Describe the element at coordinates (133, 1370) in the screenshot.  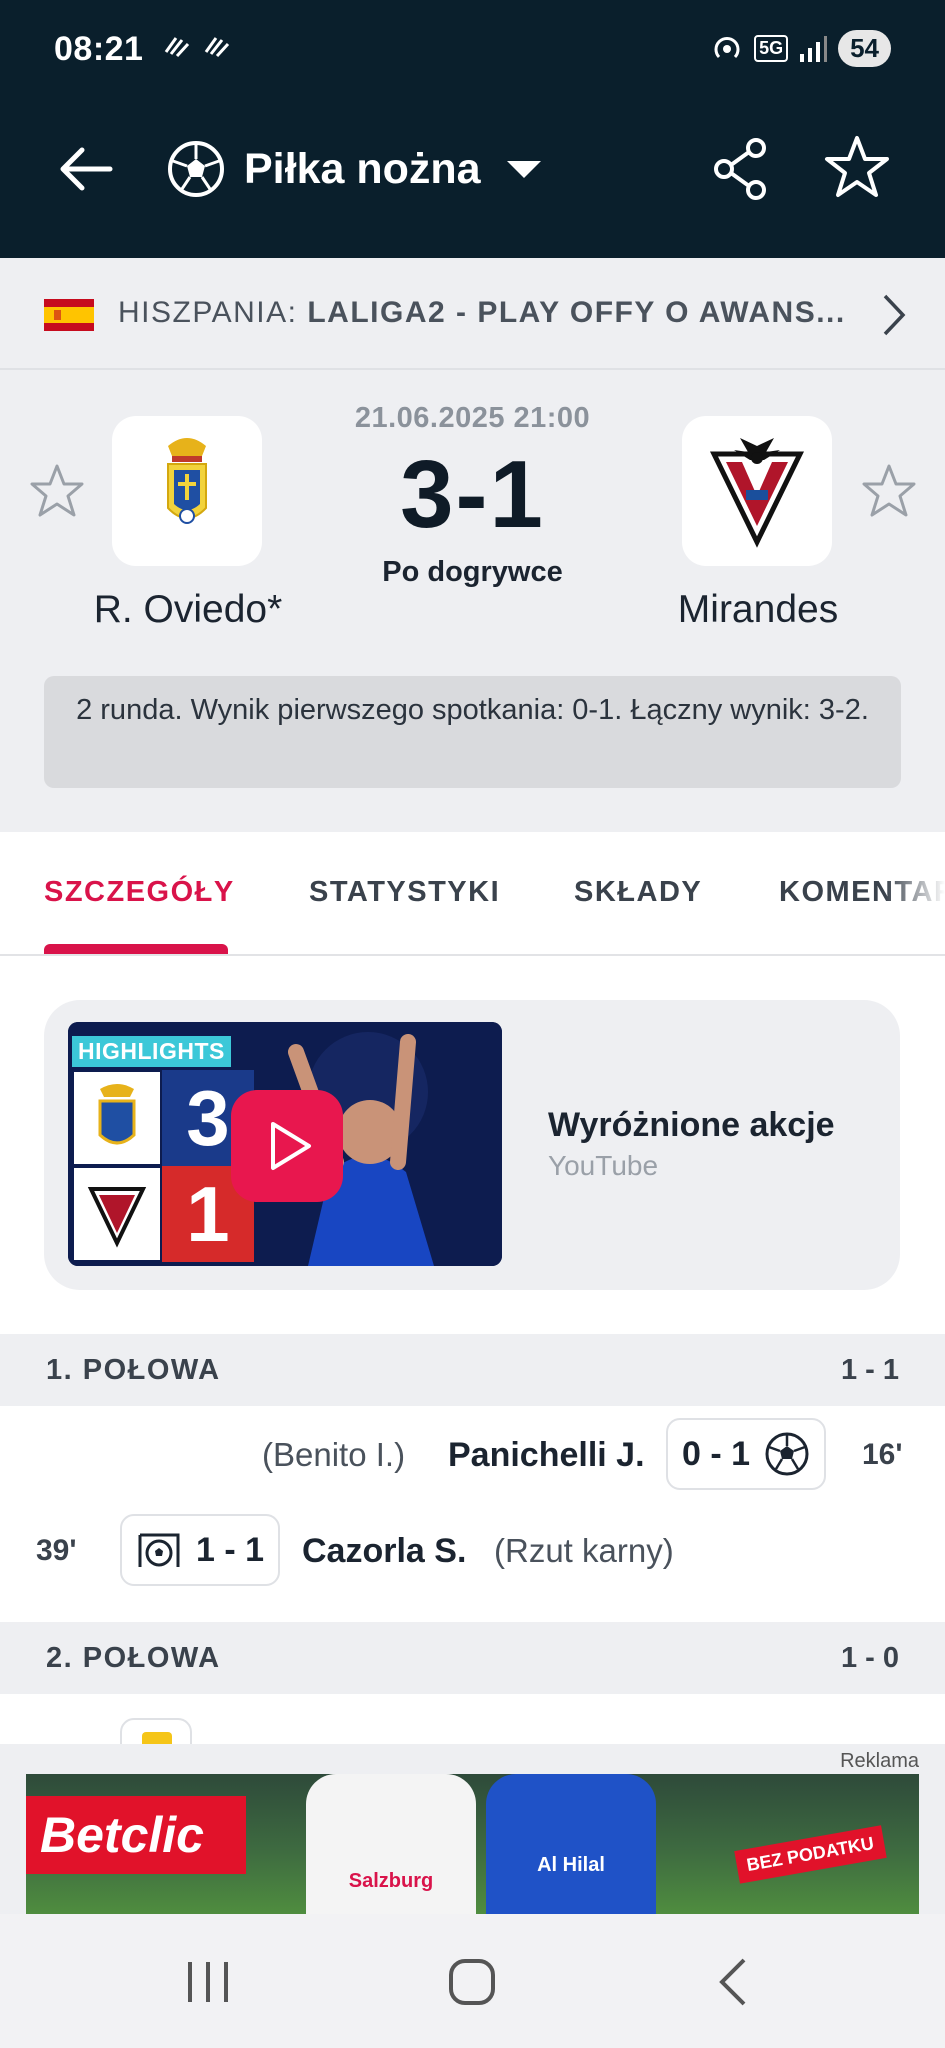
I see `period-label: 1. POŁOWA` at that location.